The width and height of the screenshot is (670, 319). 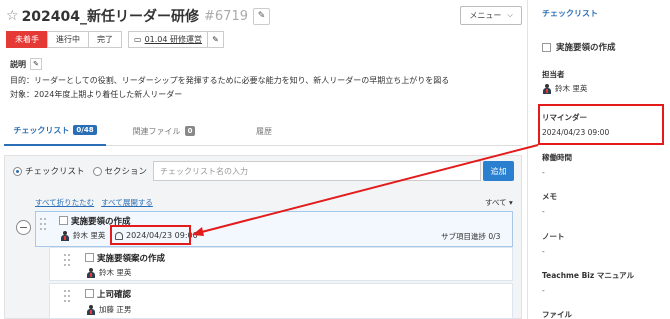 I want to click on folder-icon: ▭, so click(x=138, y=39).